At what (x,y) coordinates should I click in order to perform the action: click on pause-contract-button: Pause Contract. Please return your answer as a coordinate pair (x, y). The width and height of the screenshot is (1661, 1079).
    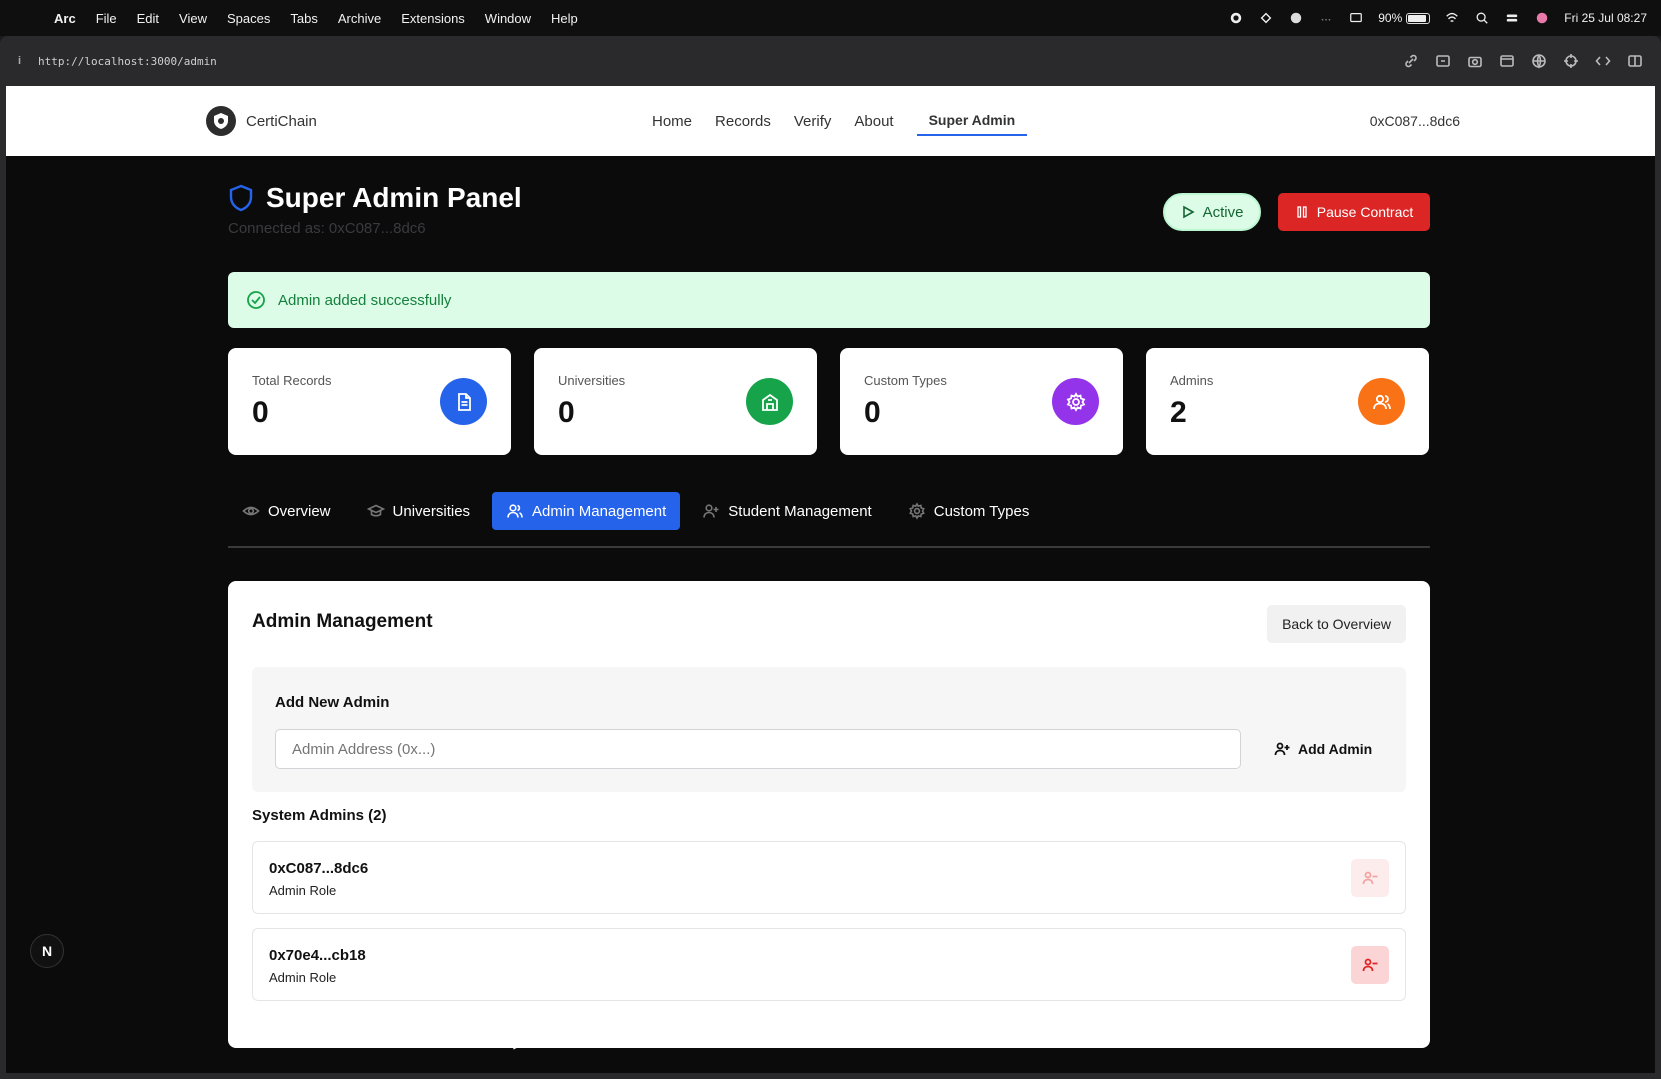
    Looking at the image, I should click on (1354, 212).